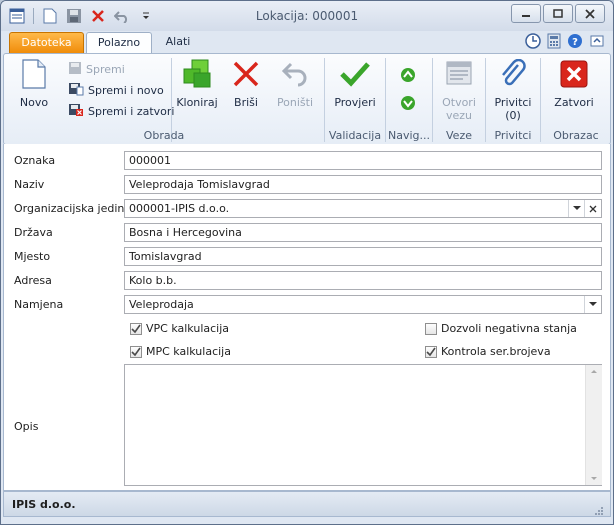 The height and width of the screenshot is (525, 614). What do you see at coordinates (558, 13) in the screenshot?
I see `maximize-button` at bounding box center [558, 13].